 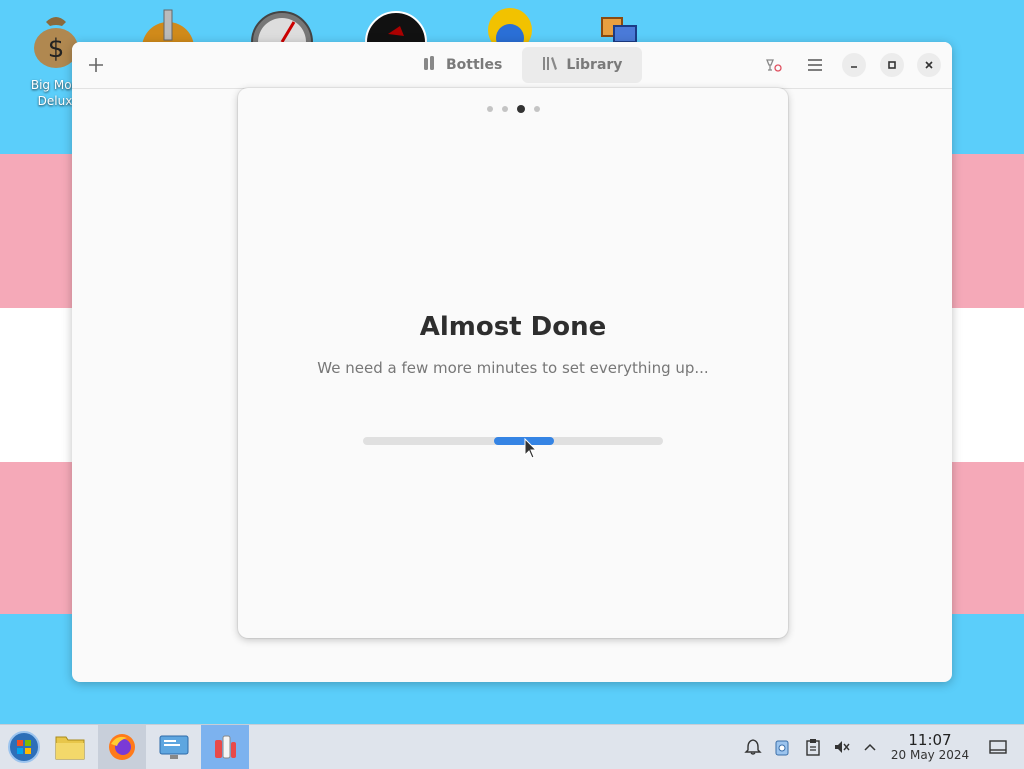 I want to click on headerbar: Bottles Library, so click(x=512, y=65).